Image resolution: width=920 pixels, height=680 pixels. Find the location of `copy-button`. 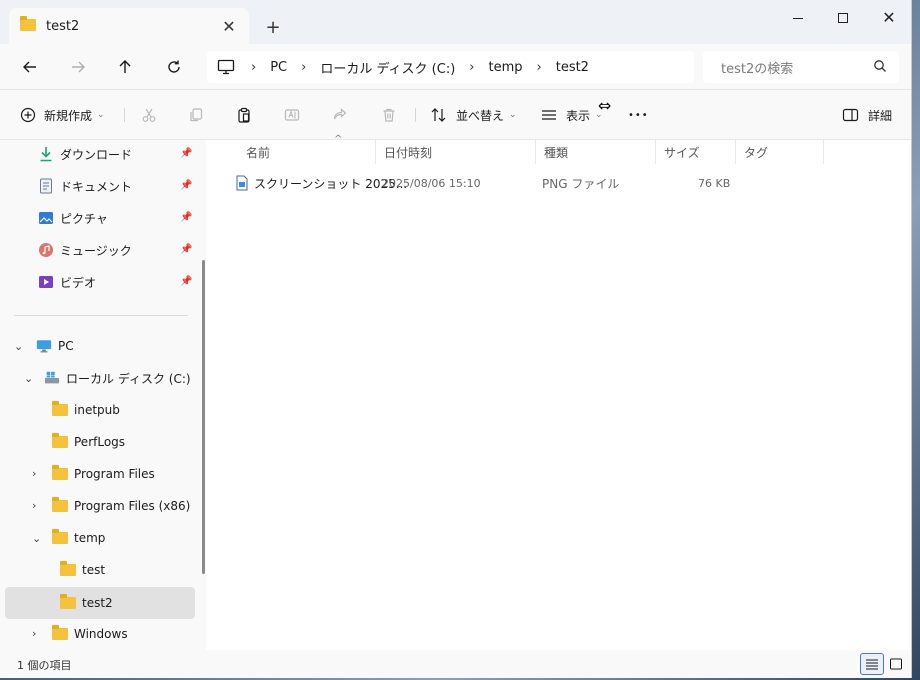

copy-button is located at coordinates (196, 115).